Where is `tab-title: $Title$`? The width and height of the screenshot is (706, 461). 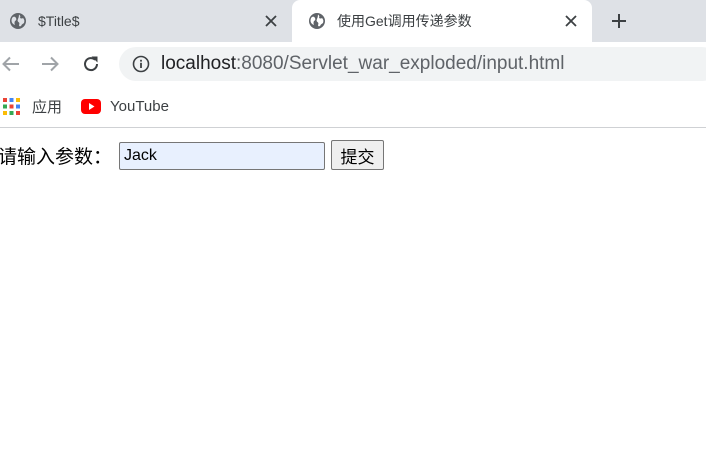
tab-title: $Title$ is located at coordinates (59, 21).